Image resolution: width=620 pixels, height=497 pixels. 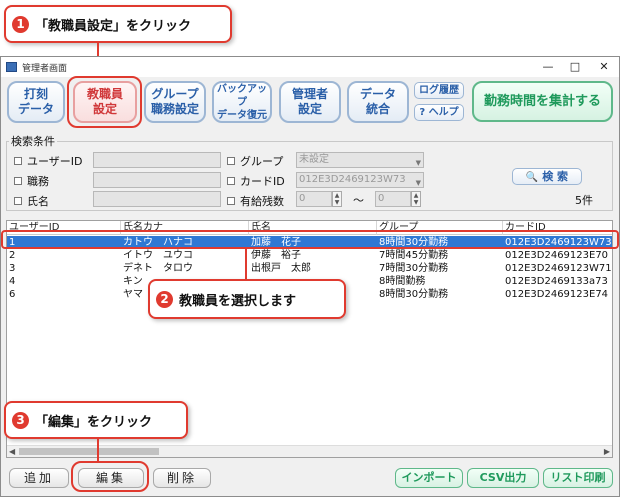 I want to click on admin-settings-line2: 設定, so click(x=309, y=109).